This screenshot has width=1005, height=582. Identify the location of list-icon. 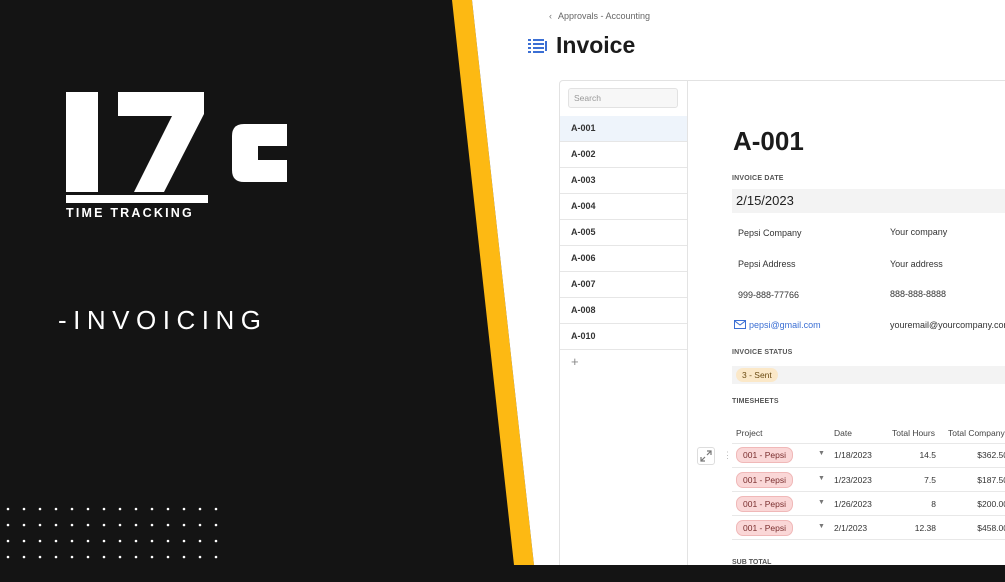
(537, 45).